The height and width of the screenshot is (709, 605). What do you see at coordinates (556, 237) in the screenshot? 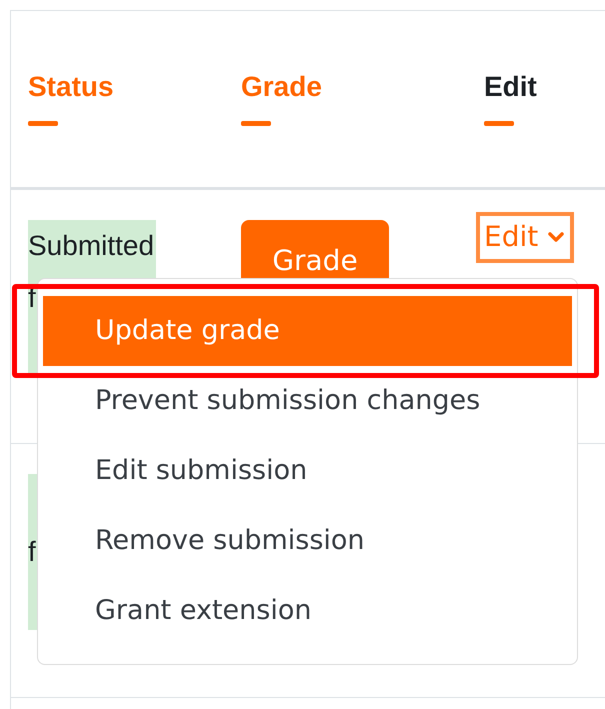
I see `chevron-down-icon` at bounding box center [556, 237].